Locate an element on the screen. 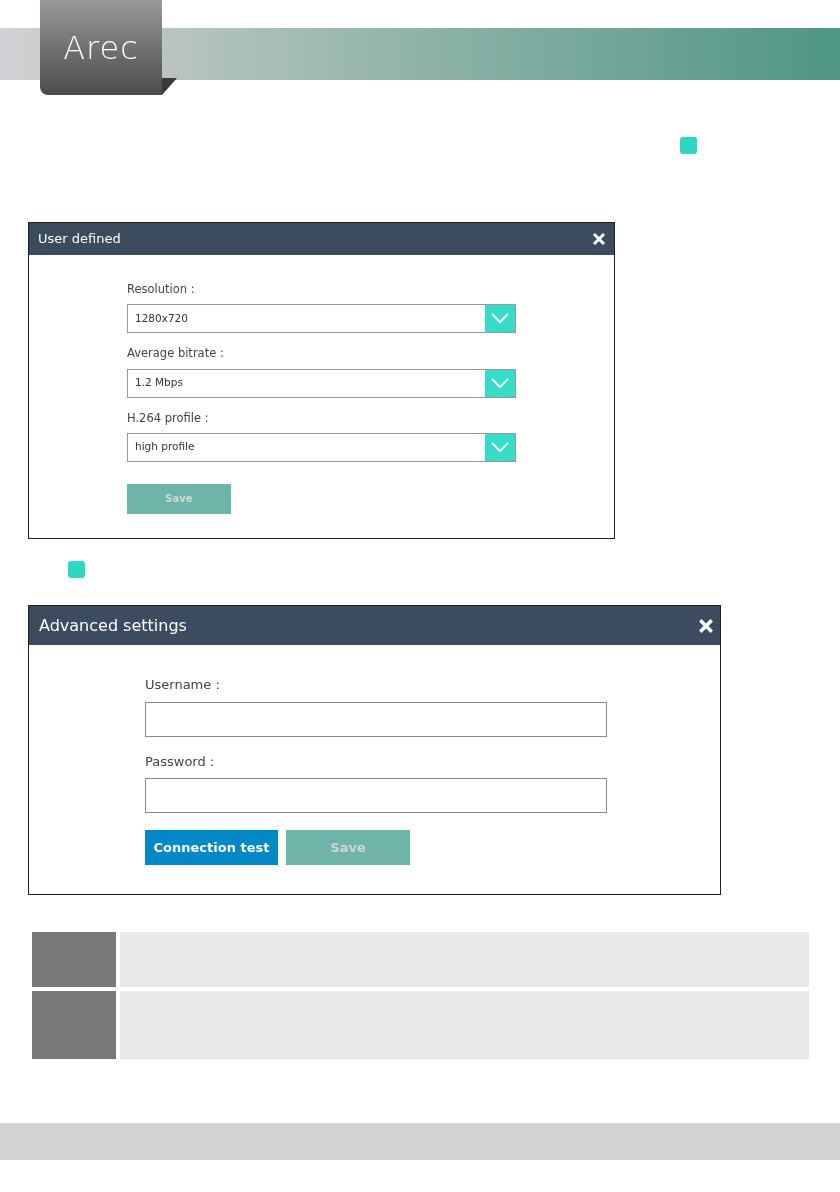 The height and width of the screenshot is (1192, 840). connection-test-button: Connection test is located at coordinates (211, 847).